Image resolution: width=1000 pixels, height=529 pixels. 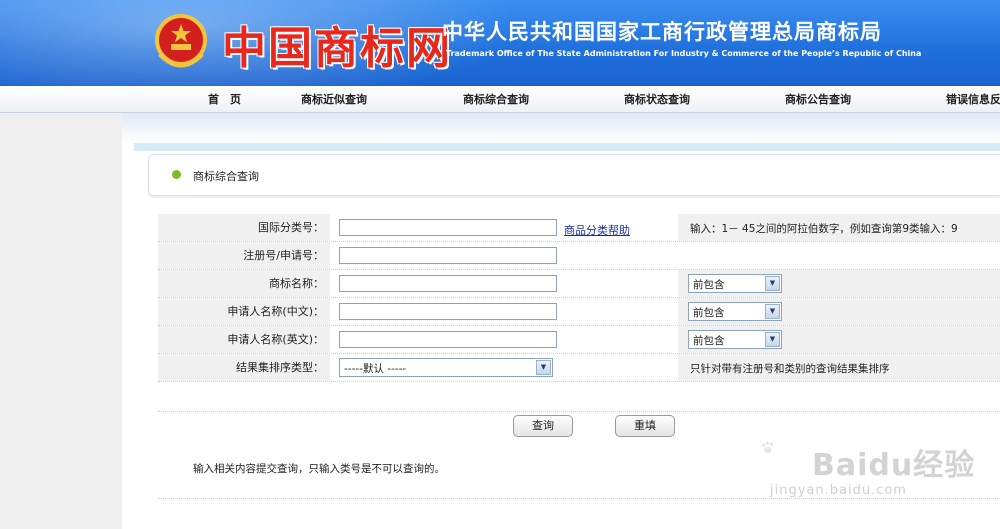 I want to click on trademark-name-match-select: 前包含 ▼, so click(x=735, y=283).